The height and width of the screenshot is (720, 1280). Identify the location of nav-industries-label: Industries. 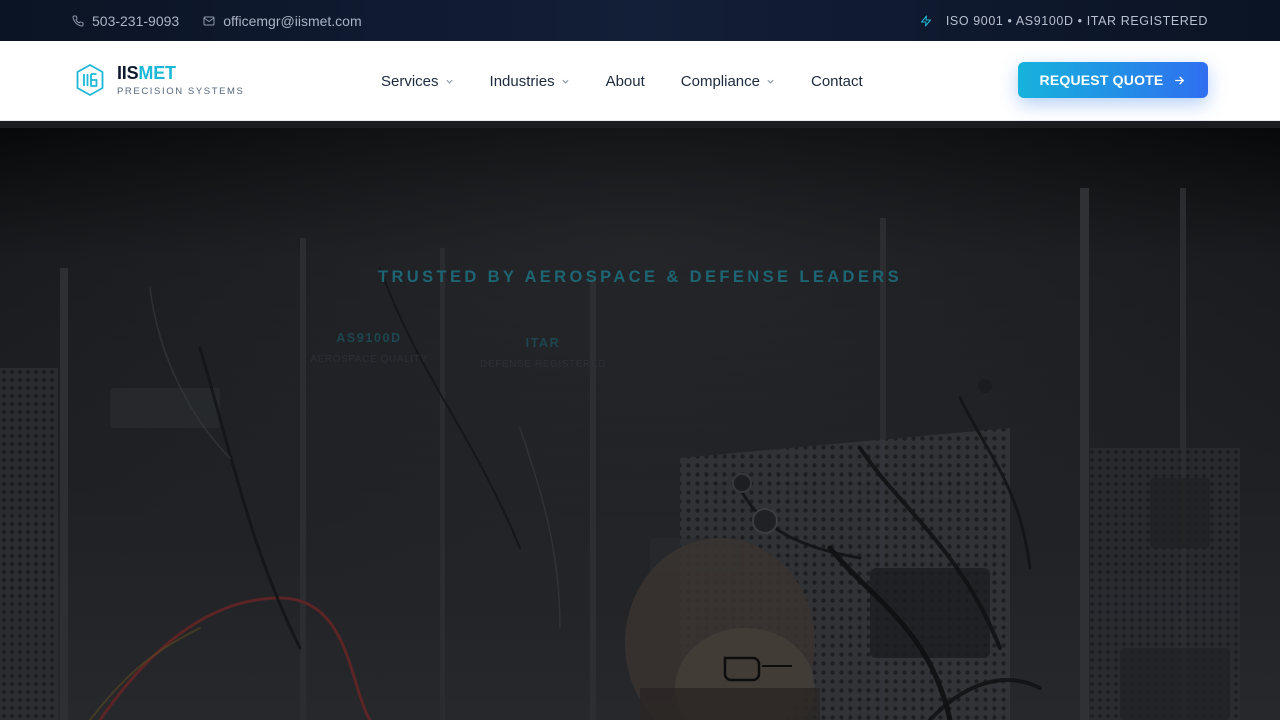
(522, 81).